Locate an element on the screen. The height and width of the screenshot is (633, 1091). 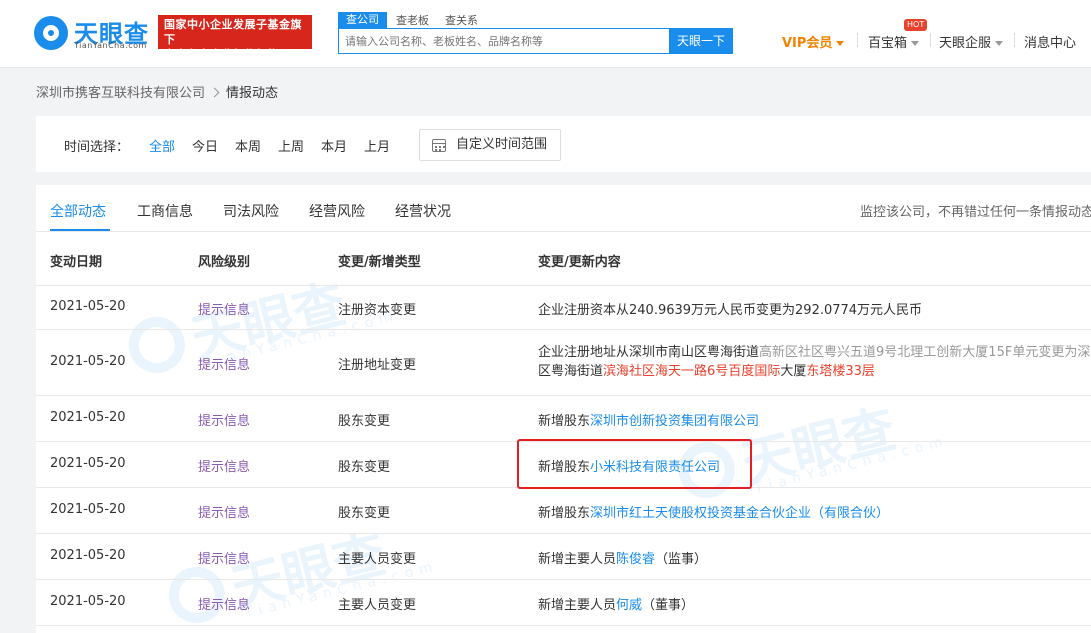
shareholder-link: 深圳市创新投资集团有限公司 is located at coordinates (674, 421).